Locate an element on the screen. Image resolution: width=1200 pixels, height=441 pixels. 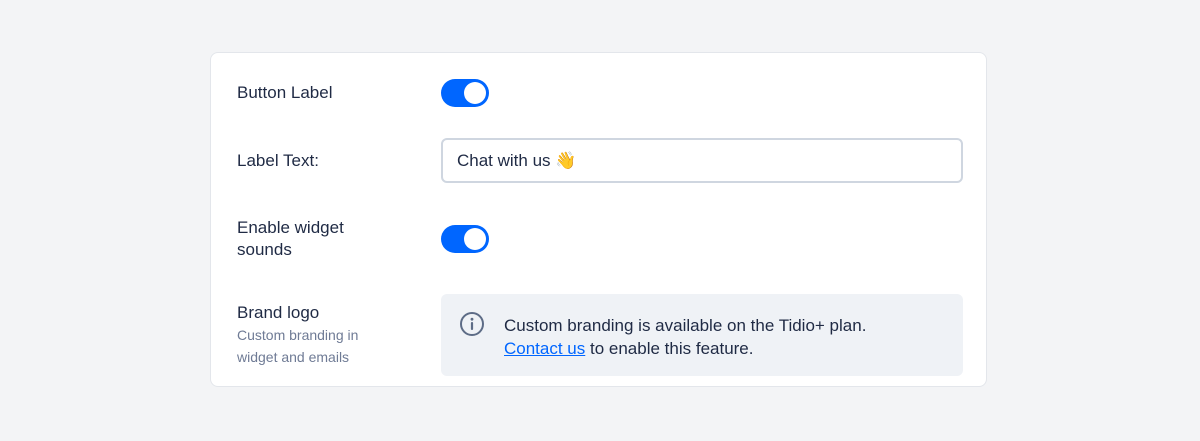
widget-sounds-setting-label: Enable widget sounds is located at coordinates (290, 238).